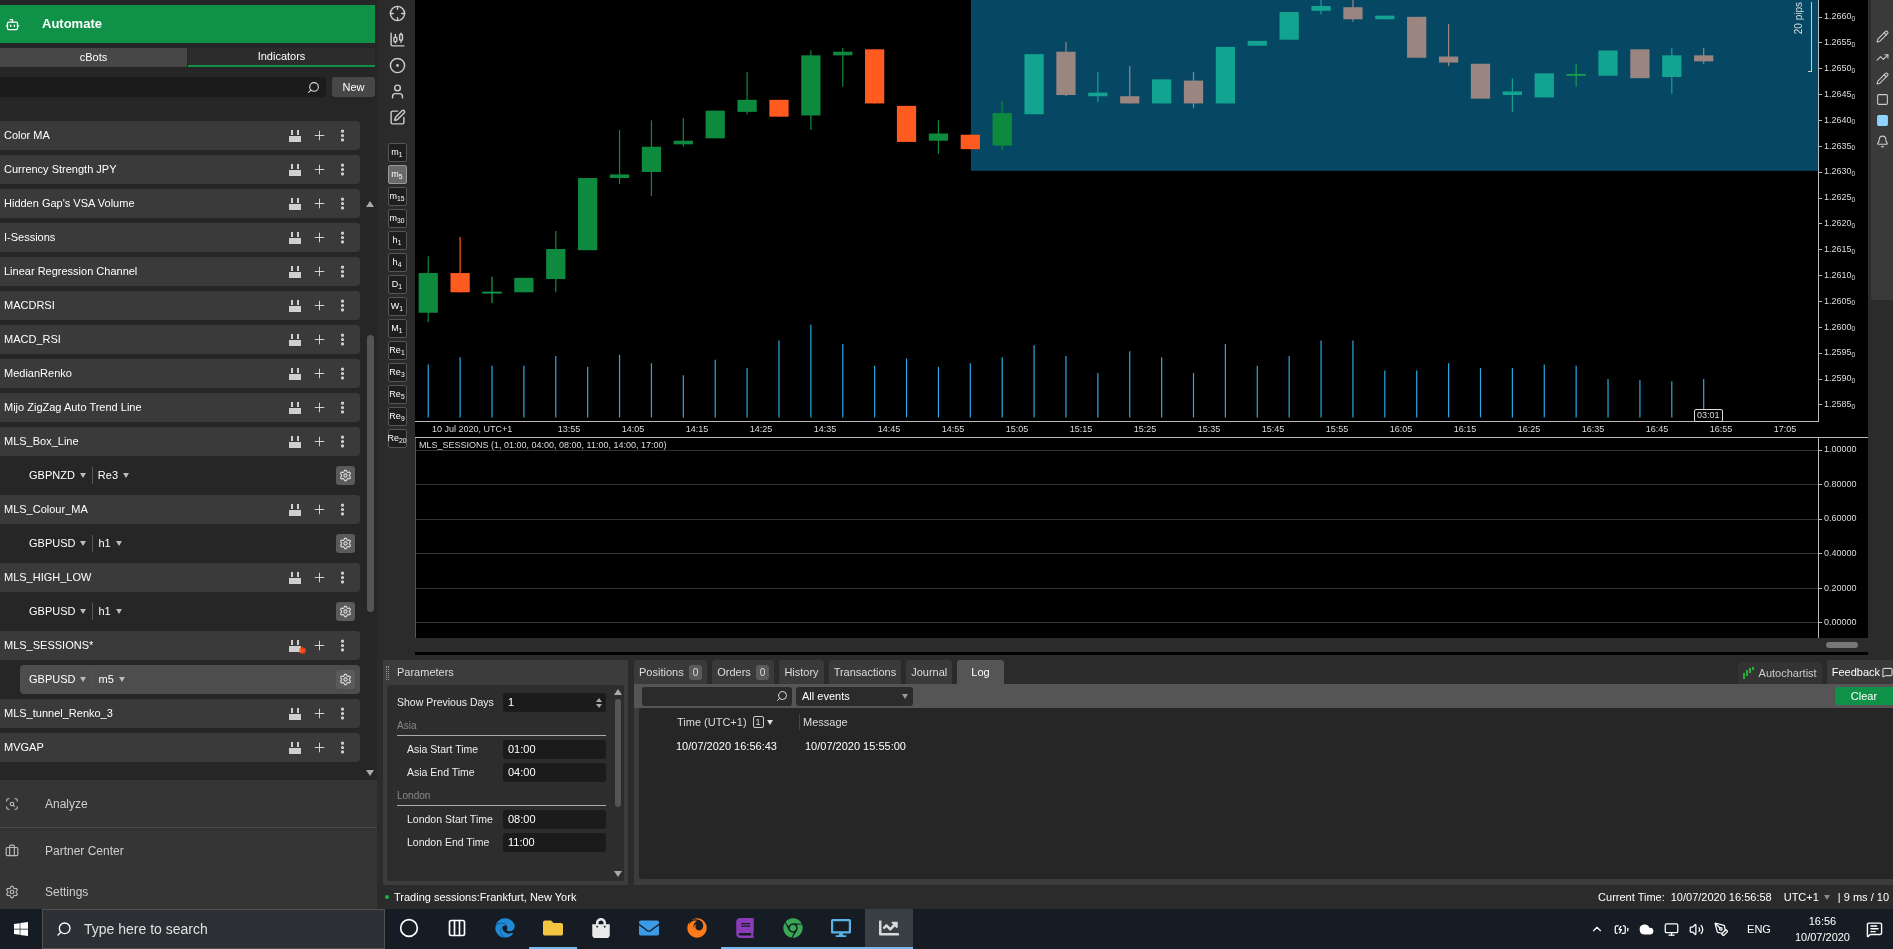 The image size is (1893, 949). I want to click on trend-line-icon, so click(1882, 57).